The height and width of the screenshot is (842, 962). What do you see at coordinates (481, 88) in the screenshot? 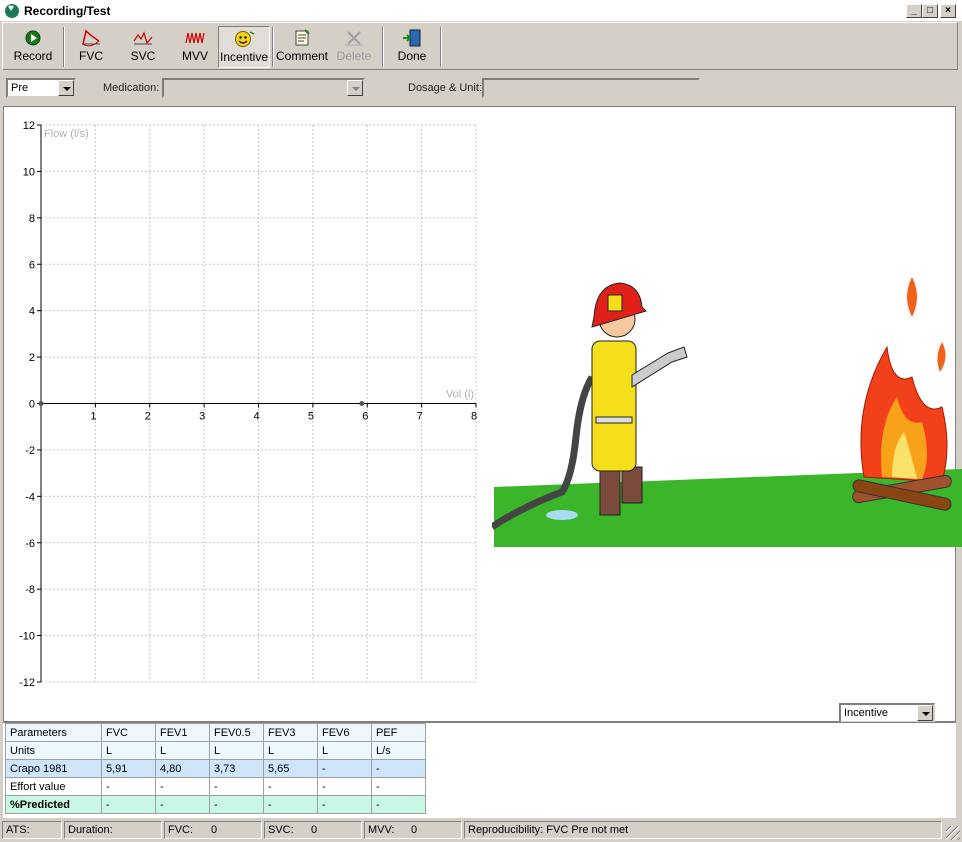
I see `filter-bar: Pre Medication: Dosage & Unit:` at bounding box center [481, 88].